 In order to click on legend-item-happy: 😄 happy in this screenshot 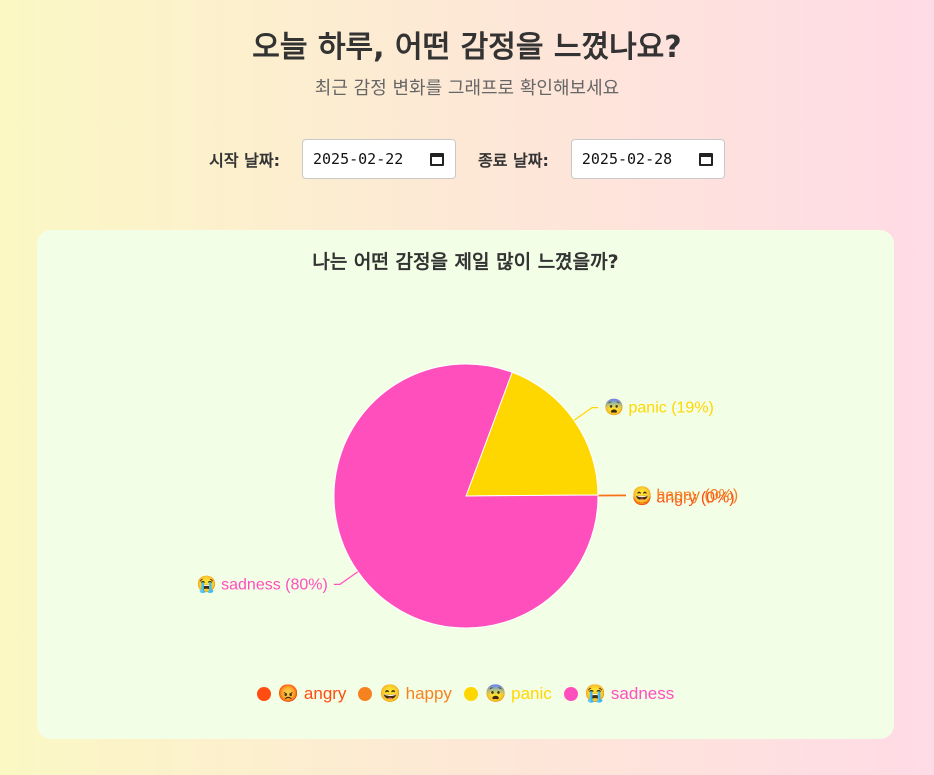, I will do `click(405, 694)`.